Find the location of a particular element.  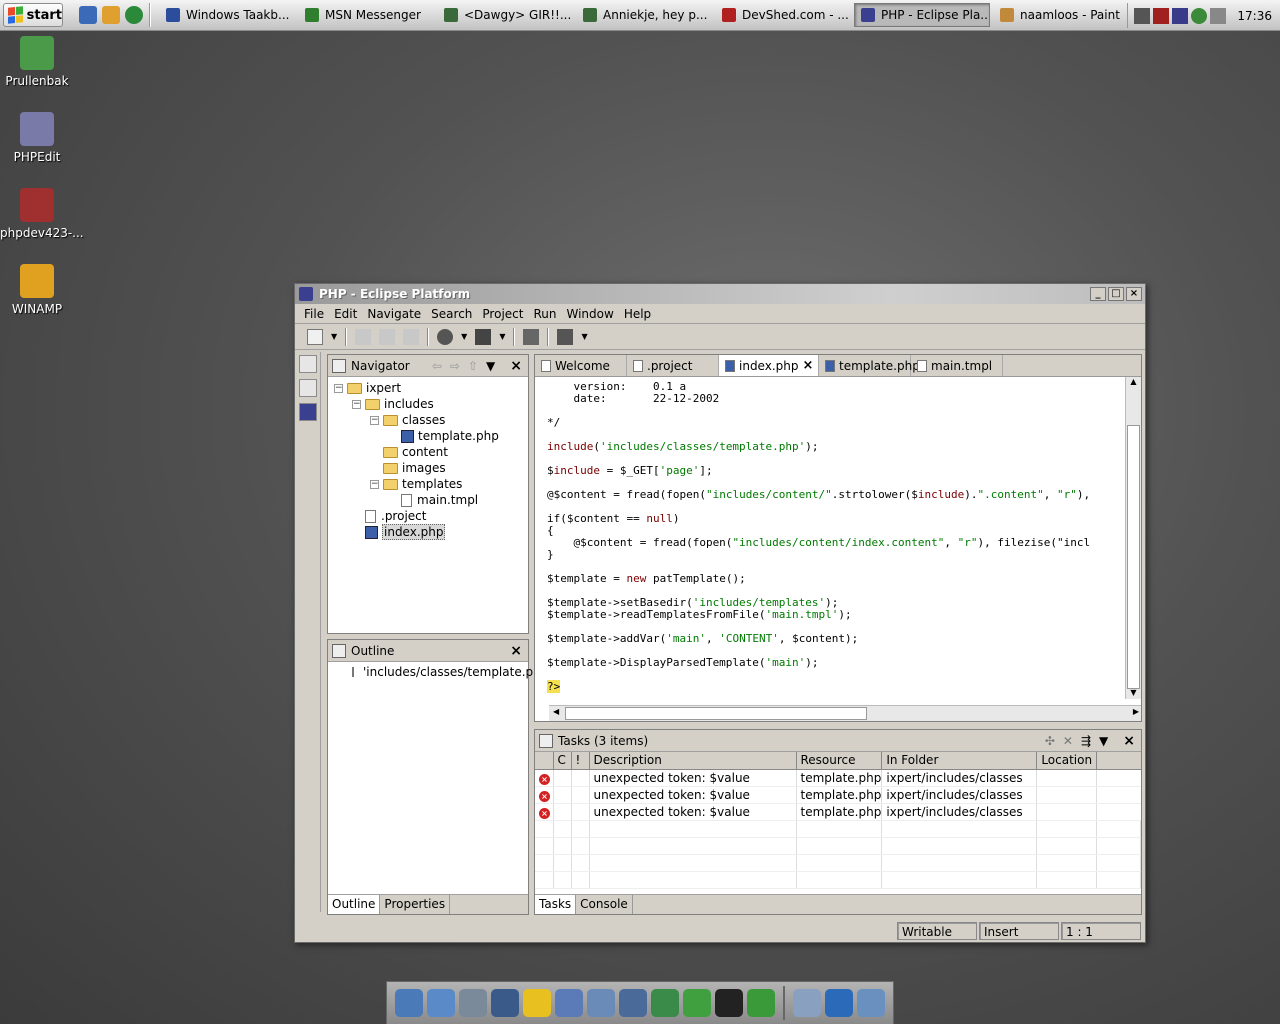

column-description: Description is located at coordinates (693, 761).